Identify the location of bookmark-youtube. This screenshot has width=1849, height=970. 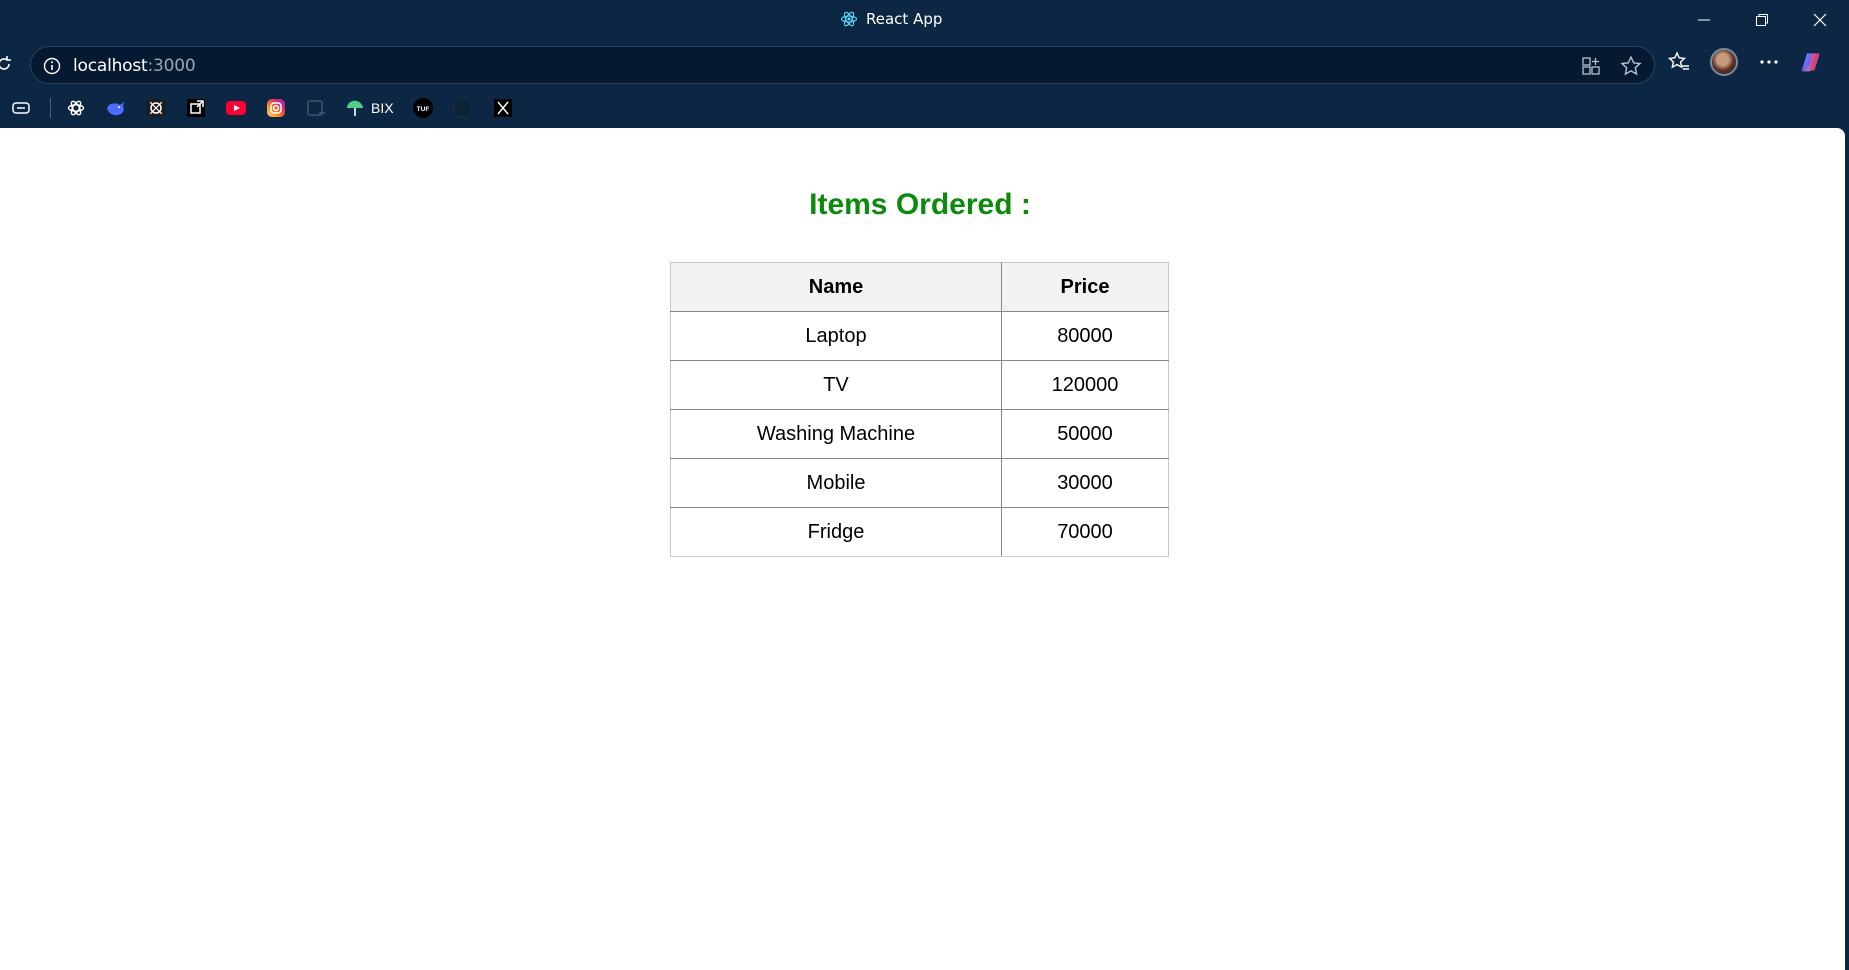
(236, 108).